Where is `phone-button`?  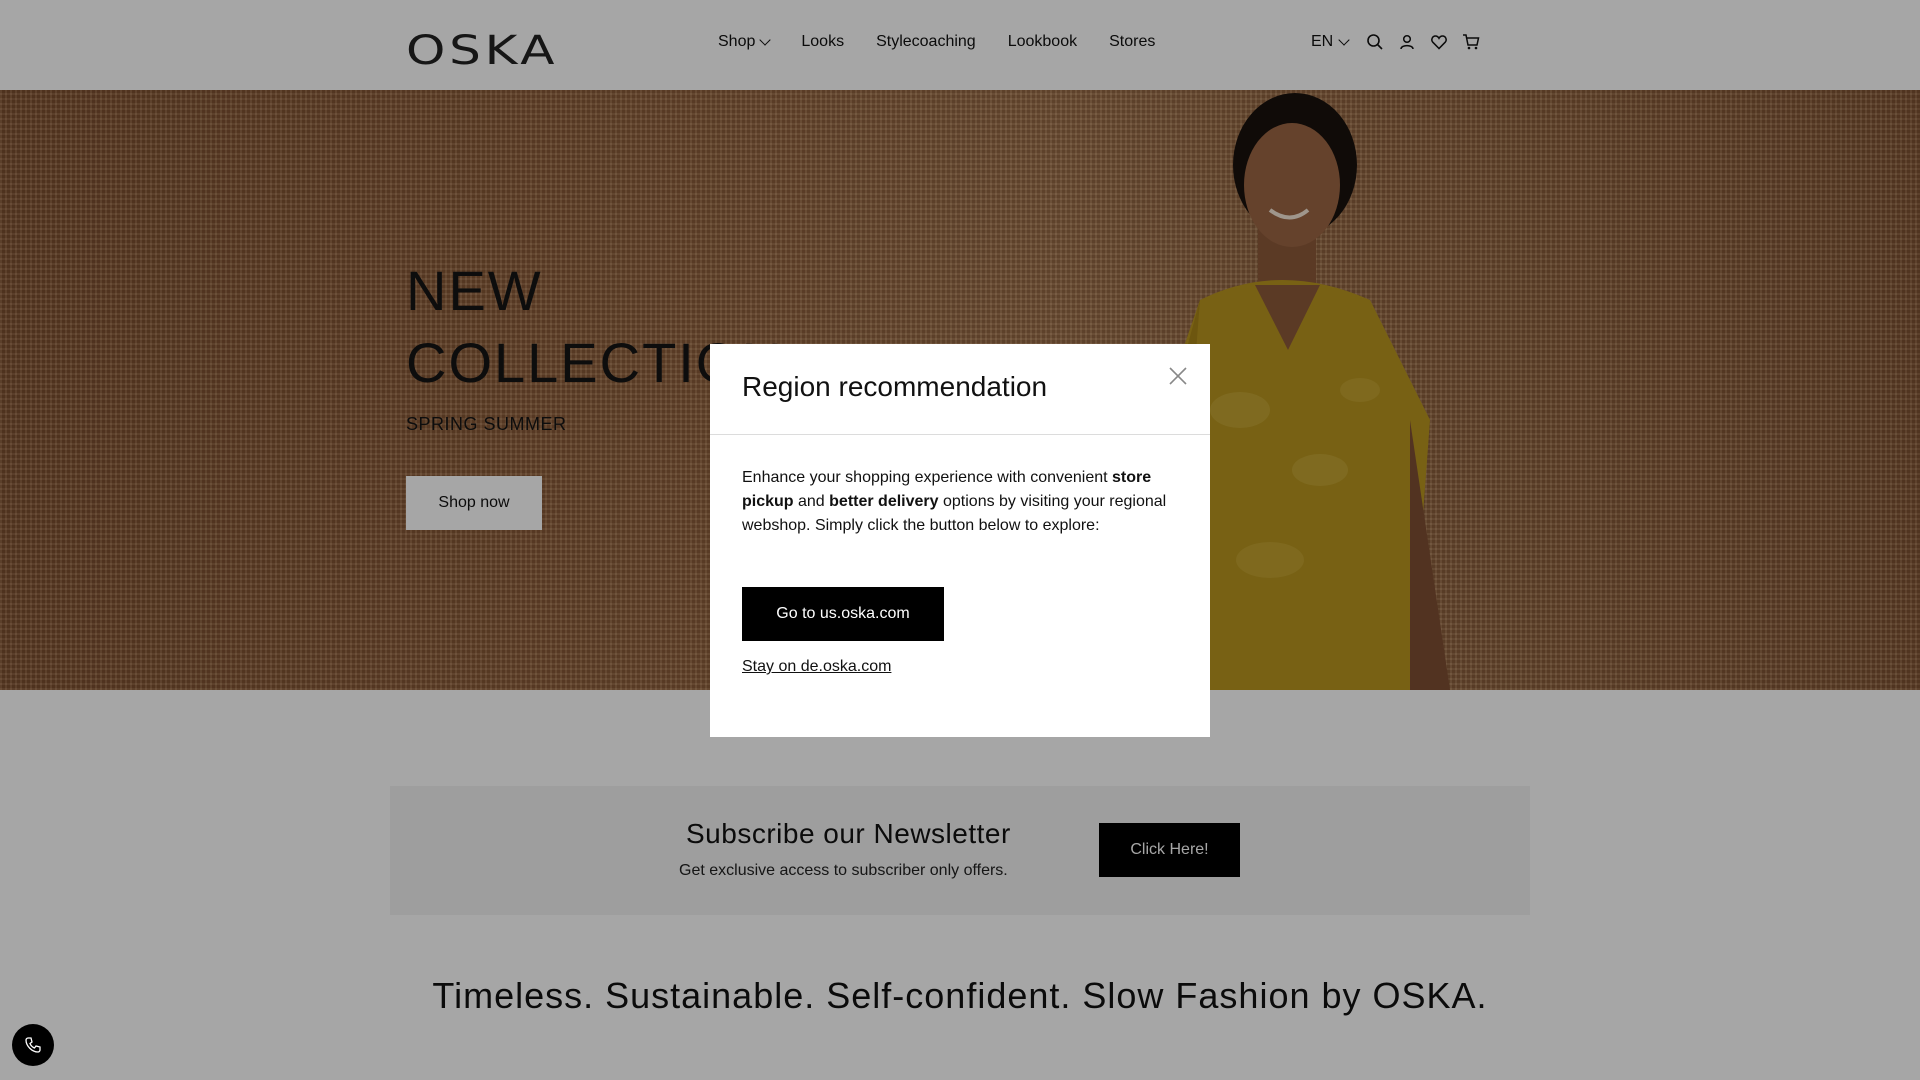
phone-button is located at coordinates (33, 1045).